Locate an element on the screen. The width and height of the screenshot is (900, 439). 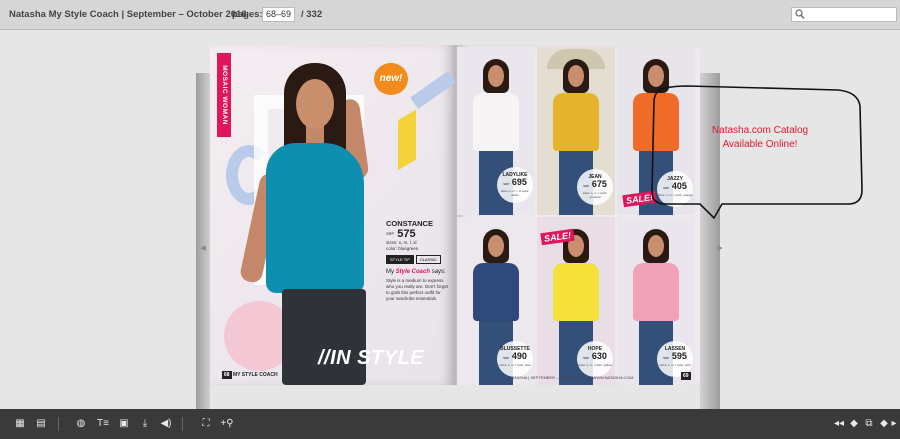
tag-style-tip: STYLE TIP is located at coordinates (400, 259).